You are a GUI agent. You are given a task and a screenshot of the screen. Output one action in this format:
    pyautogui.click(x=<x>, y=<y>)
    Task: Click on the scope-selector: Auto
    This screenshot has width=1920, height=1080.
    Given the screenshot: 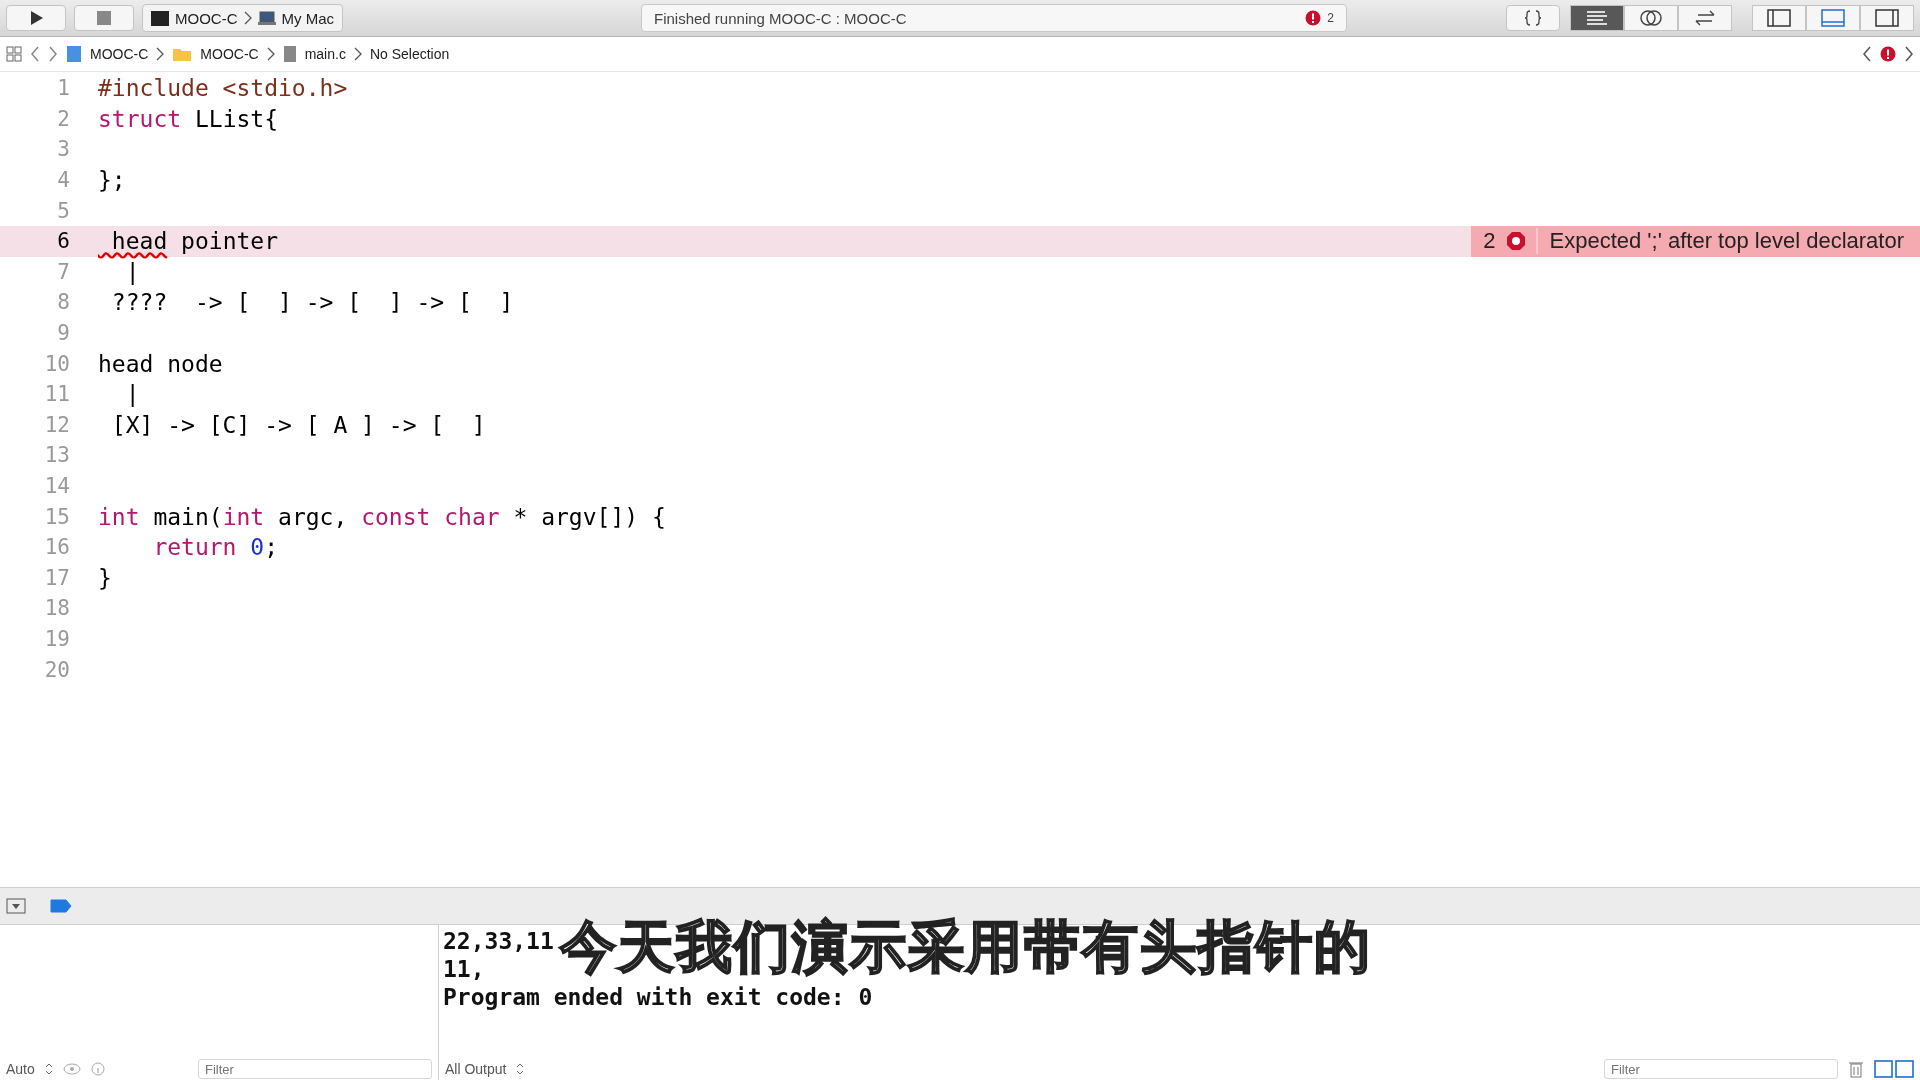 What is the action you would take?
    pyautogui.click(x=20, y=1069)
    